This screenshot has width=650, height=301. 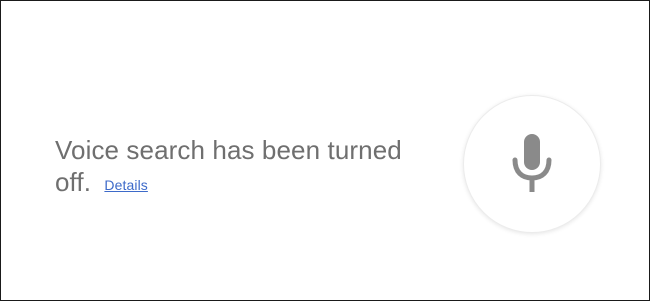 I want to click on microphone-button, so click(x=532, y=164).